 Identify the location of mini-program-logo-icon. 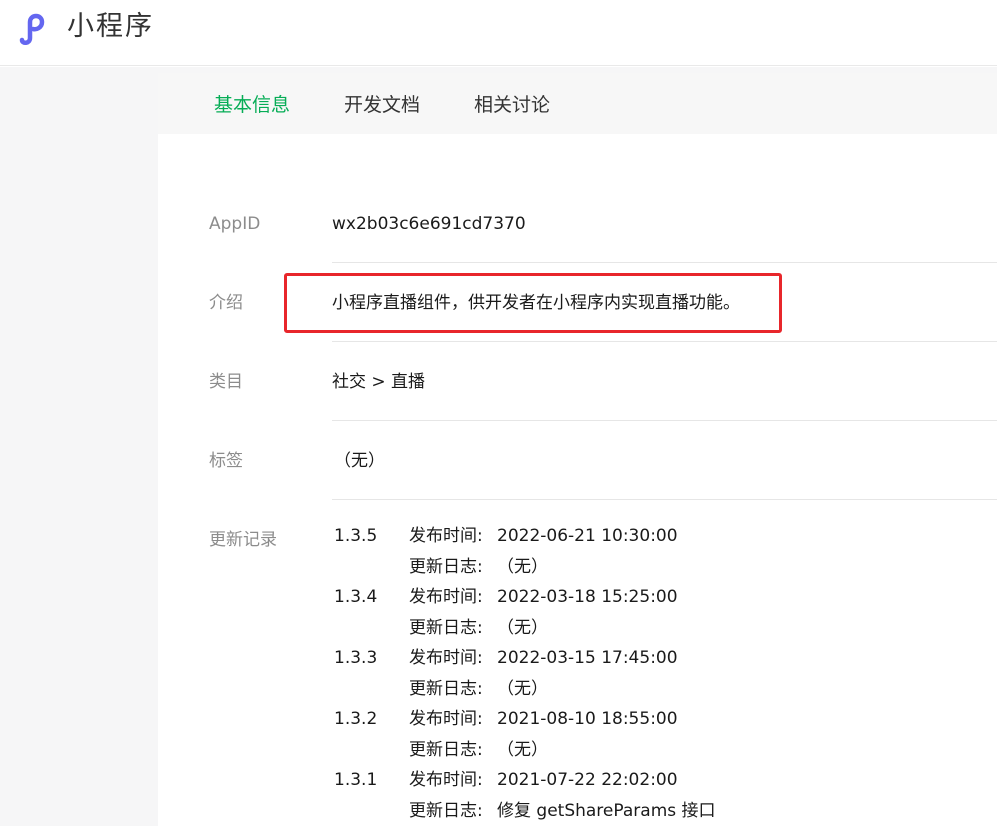
(36, 28).